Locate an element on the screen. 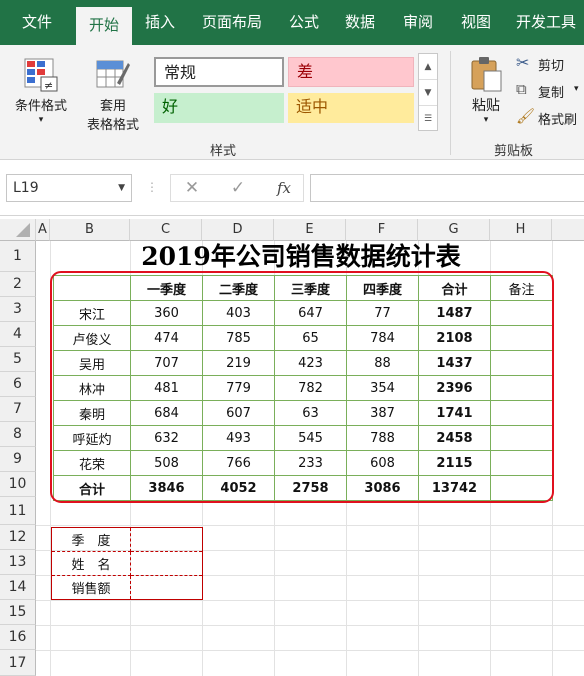 Image resolution: width=584 pixels, height=676 pixels. value-cell: 779 is located at coordinates (238, 388).